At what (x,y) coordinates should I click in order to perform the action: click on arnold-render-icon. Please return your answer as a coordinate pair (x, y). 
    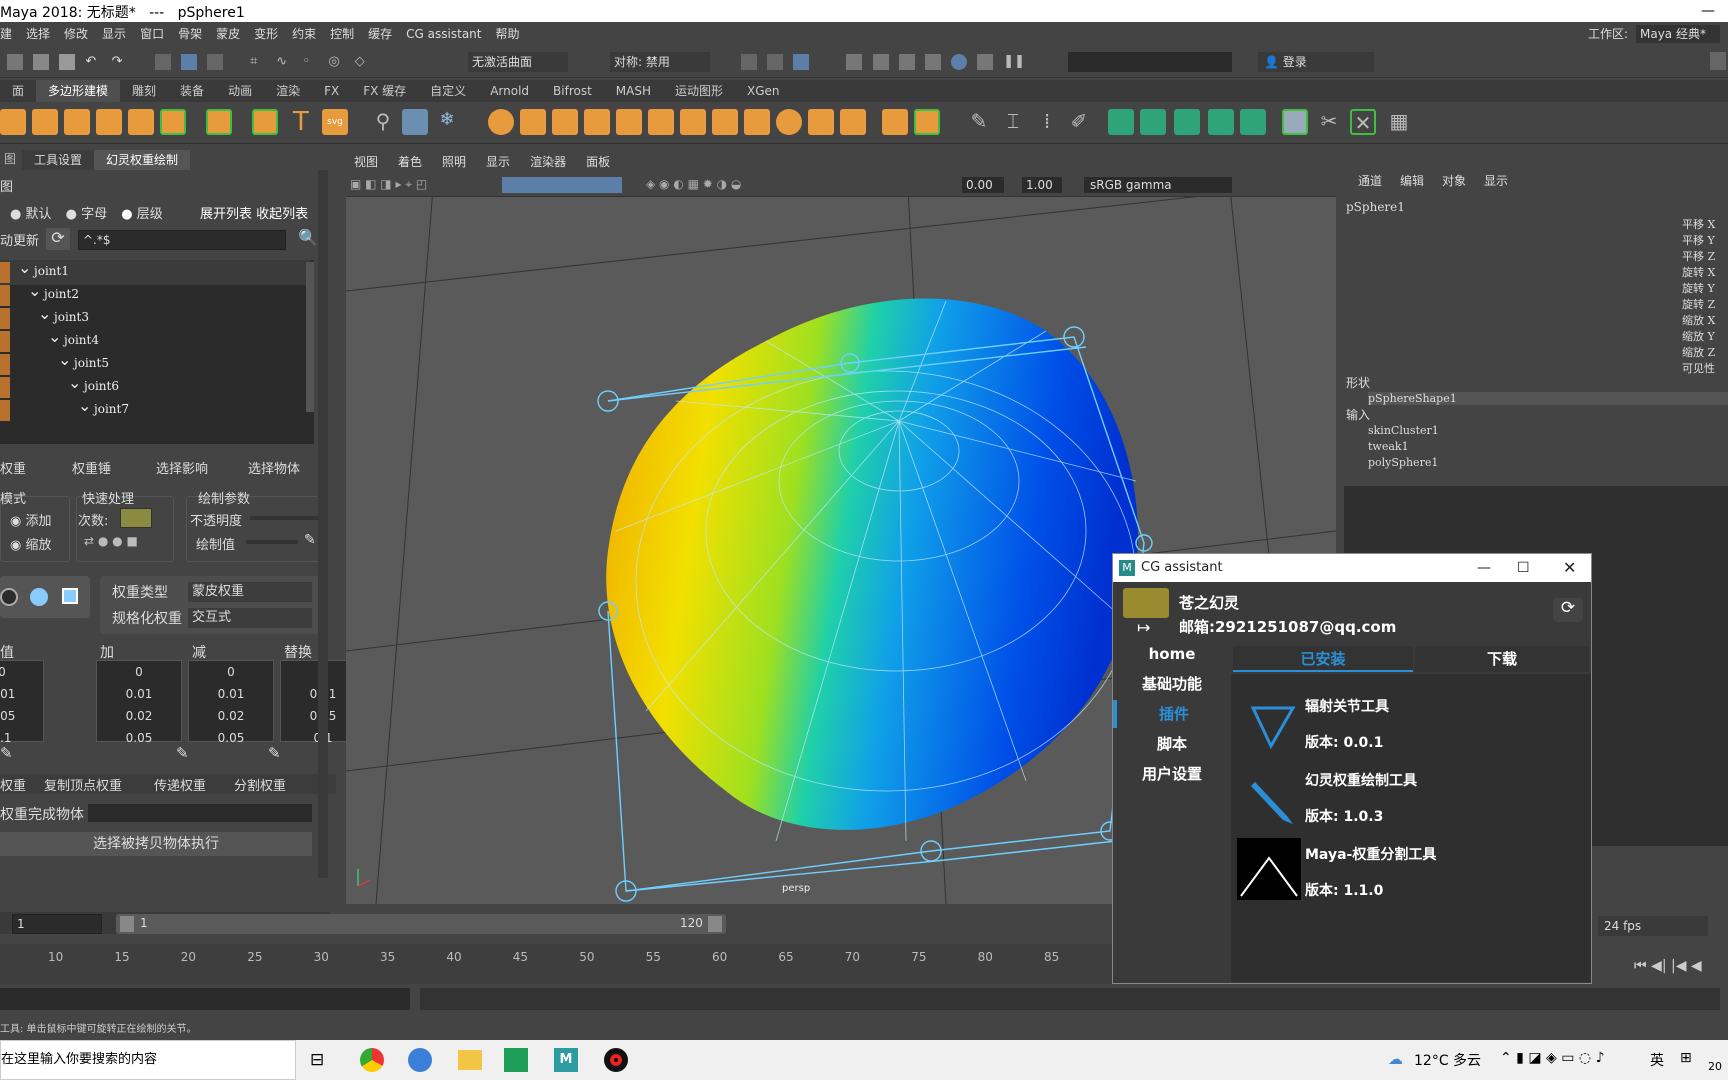
    Looking at the image, I should click on (985, 62).